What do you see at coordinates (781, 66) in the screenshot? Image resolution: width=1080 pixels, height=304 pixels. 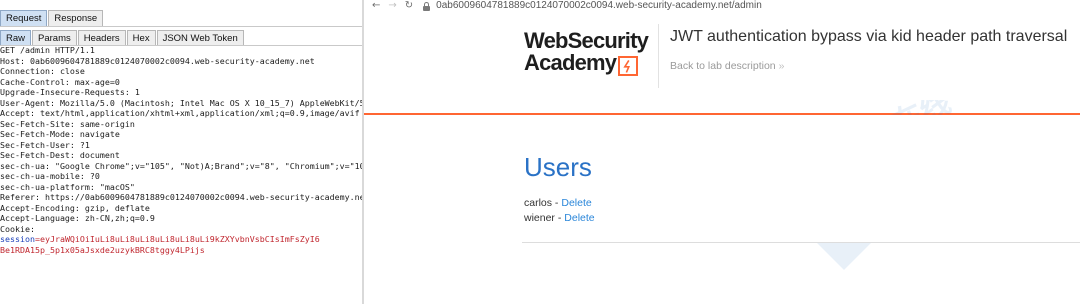 I see `double-chevron-right-icon: »` at bounding box center [781, 66].